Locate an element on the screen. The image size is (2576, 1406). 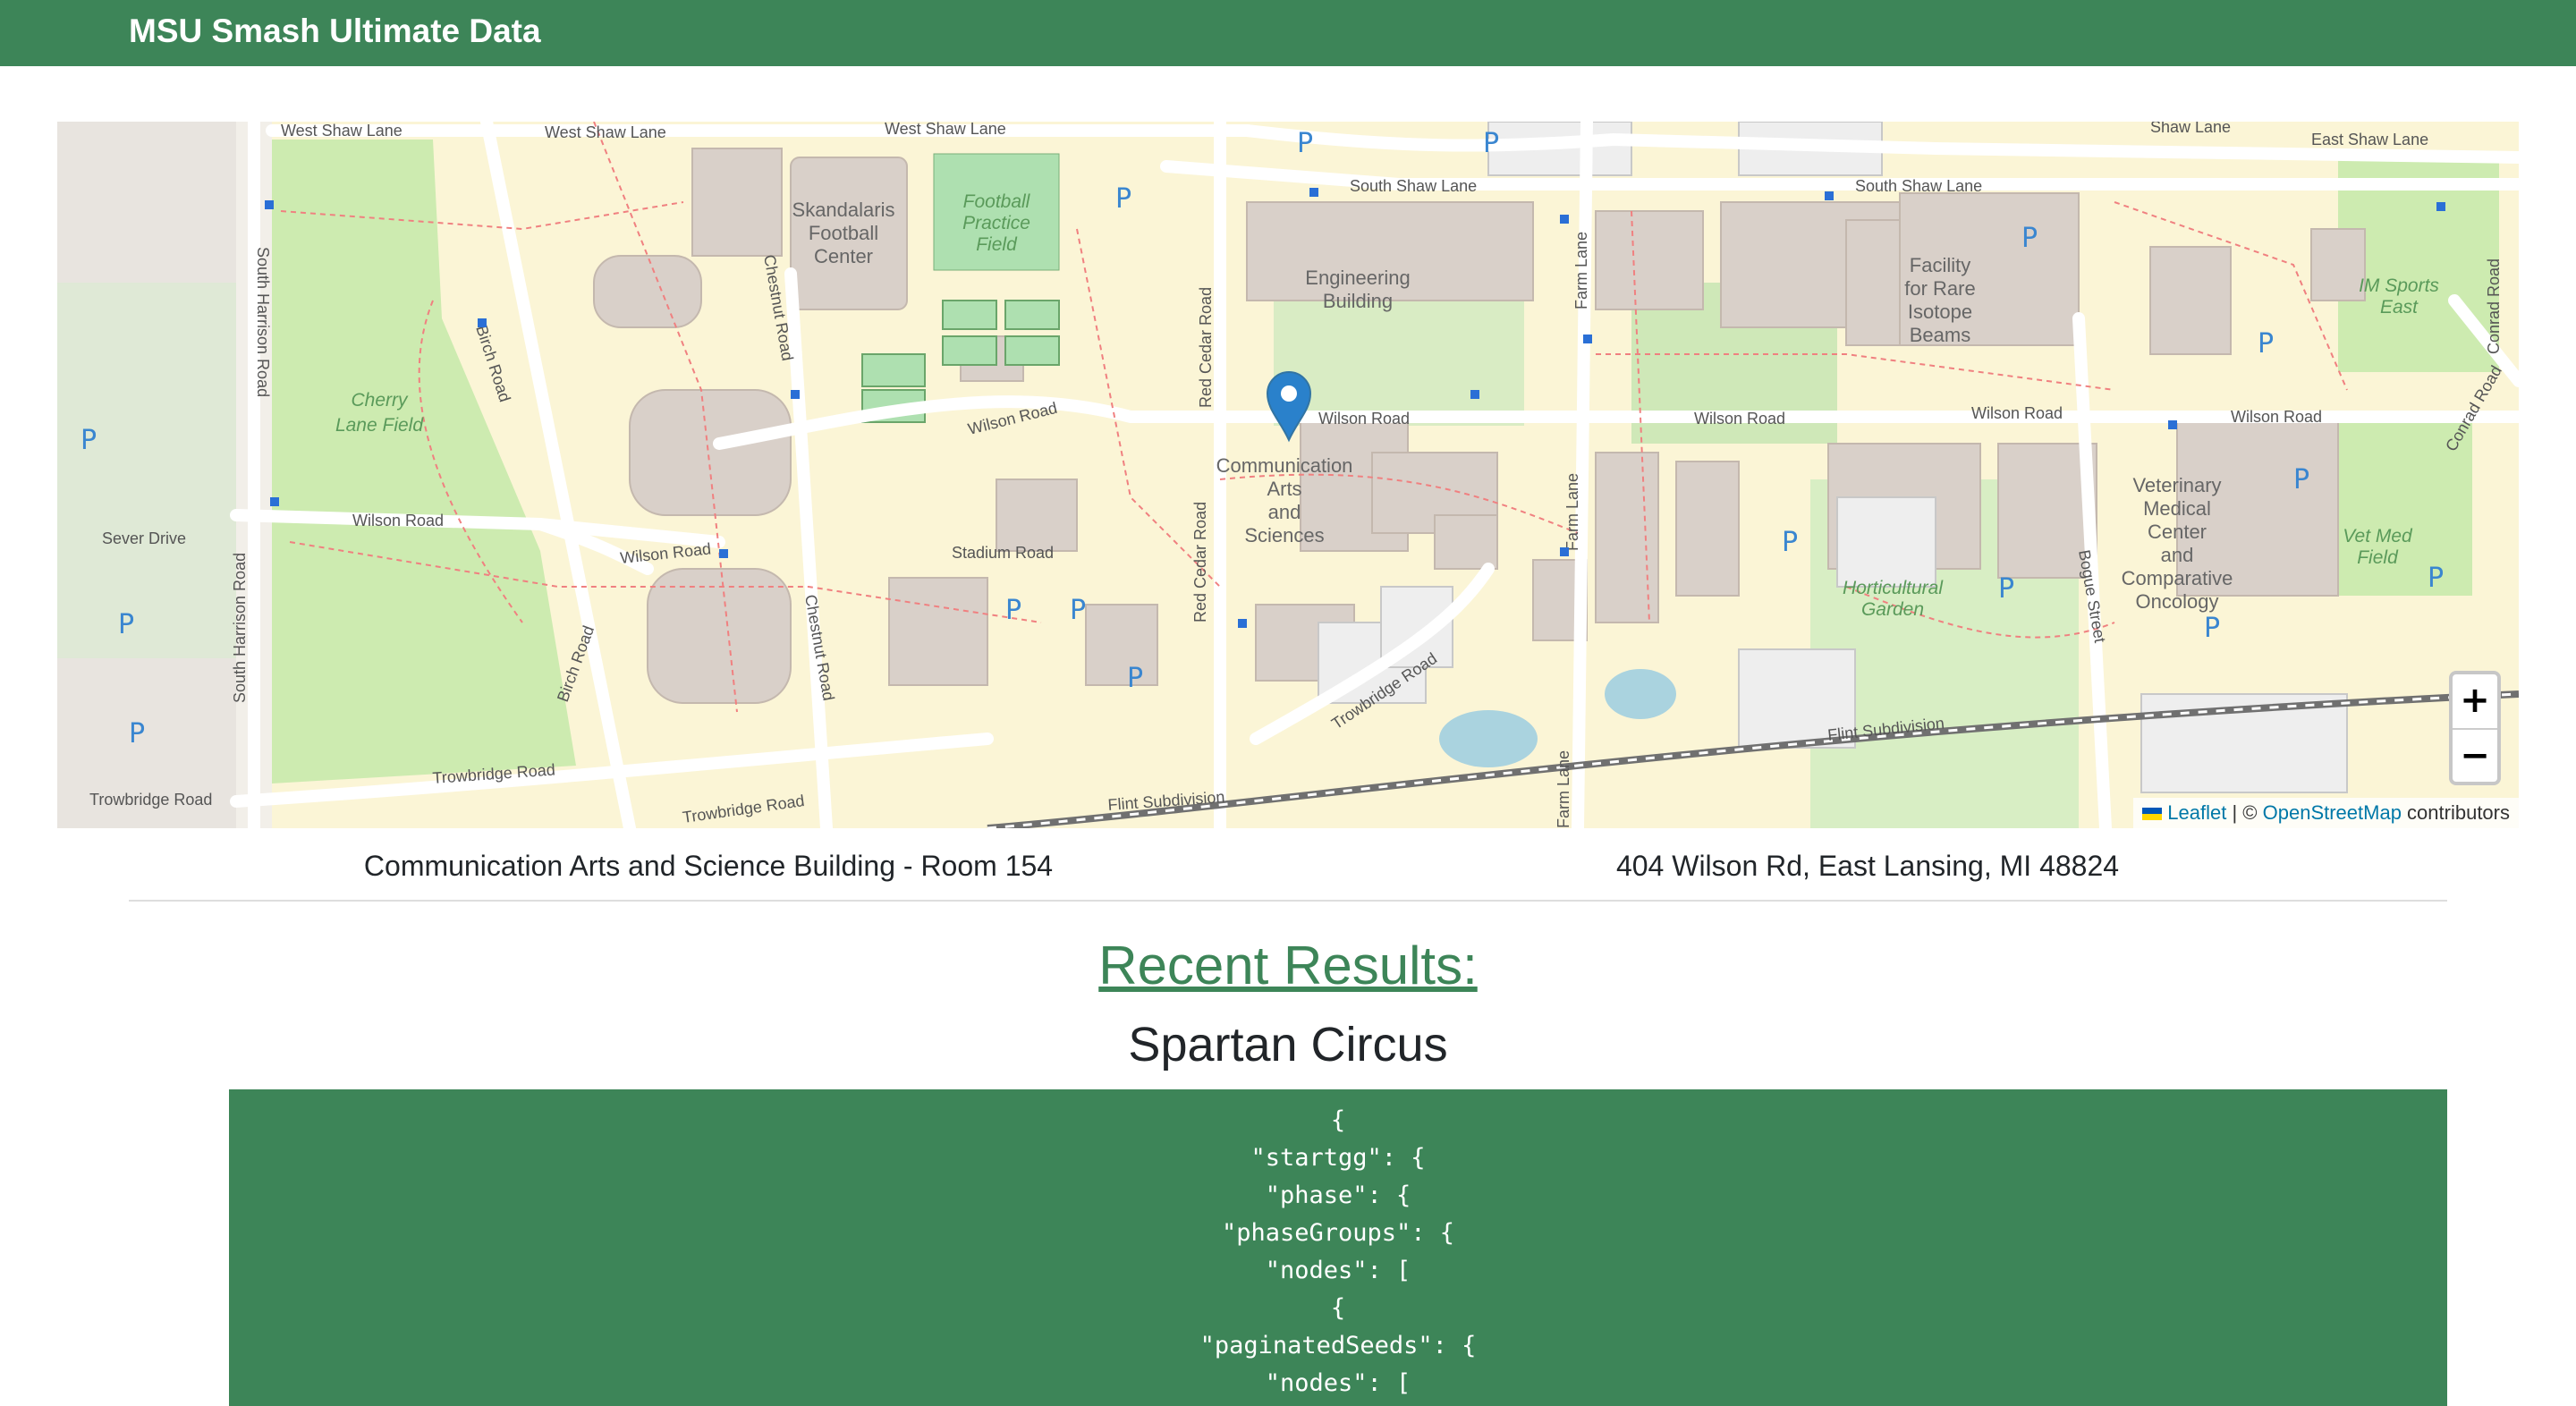
residential-yards is located at coordinates (146, 471).